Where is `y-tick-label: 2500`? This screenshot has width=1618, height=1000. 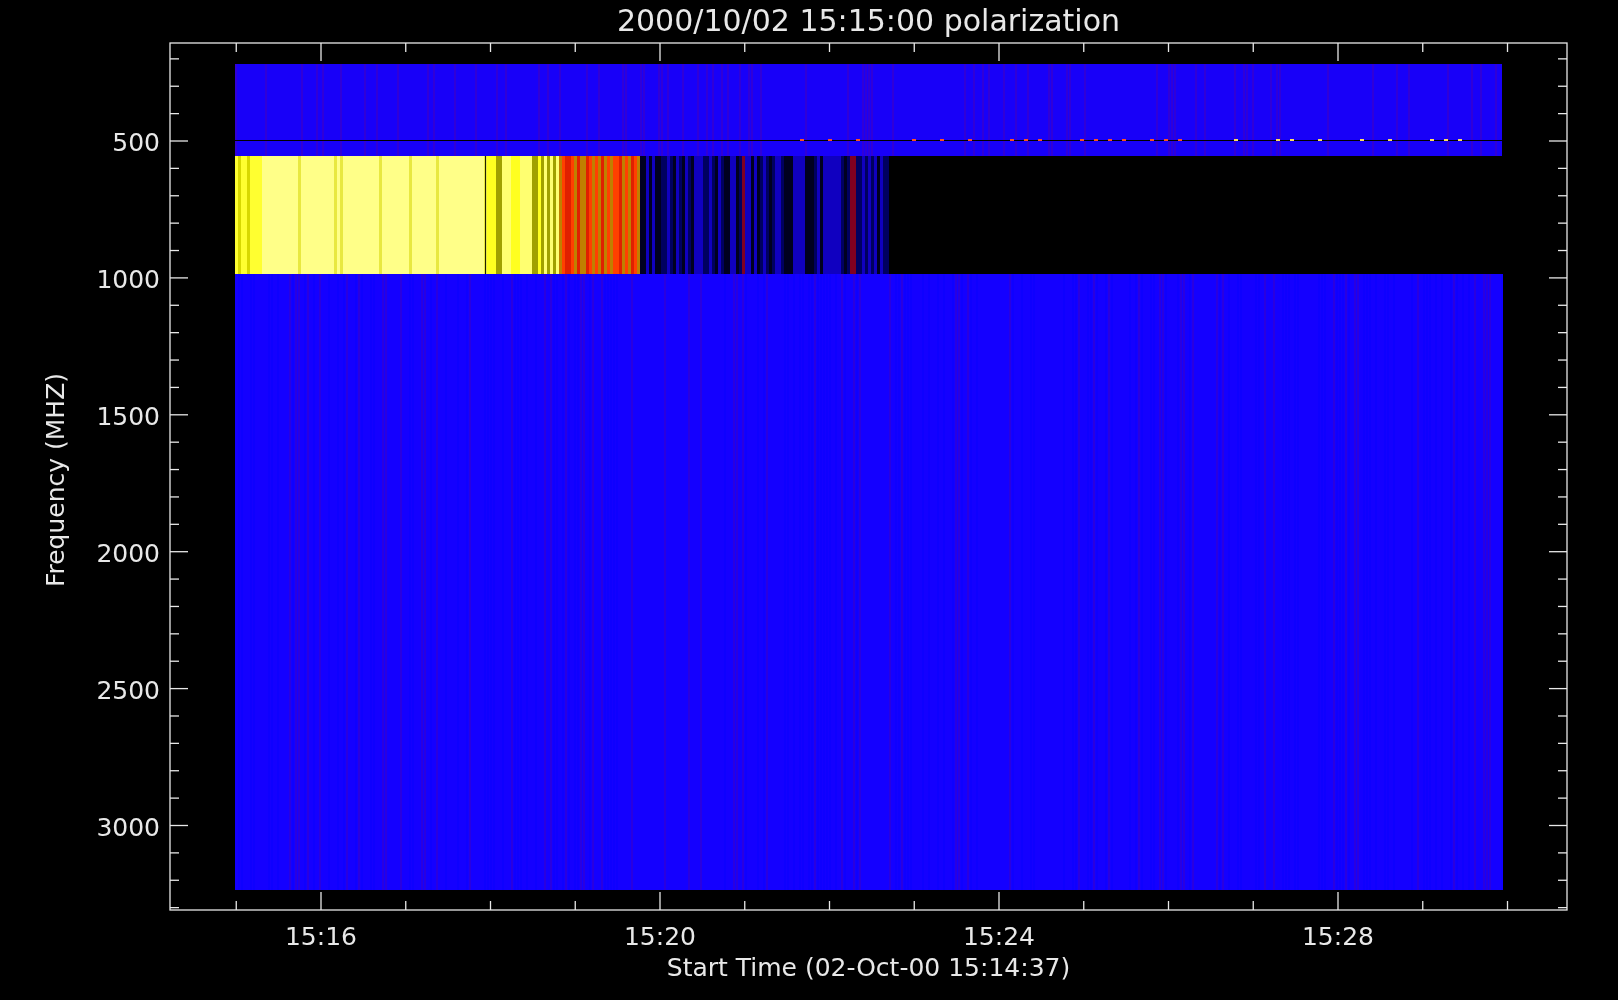 y-tick-label: 2500 is located at coordinates (128, 690).